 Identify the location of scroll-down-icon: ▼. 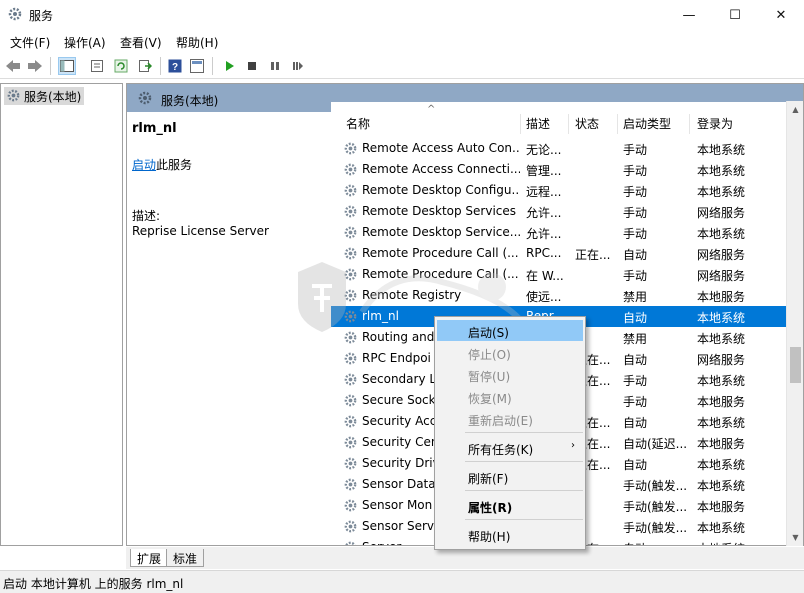
(795, 537).